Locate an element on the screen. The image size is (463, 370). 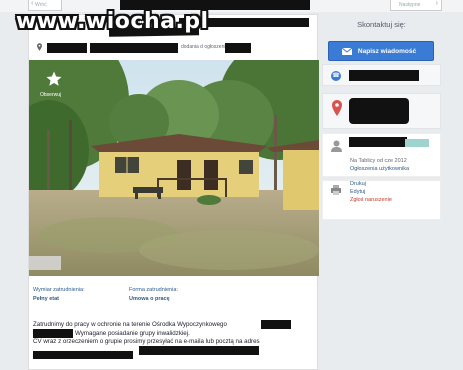
send-message-label: Napisz wiadomość is located at coordinates (387, 51).